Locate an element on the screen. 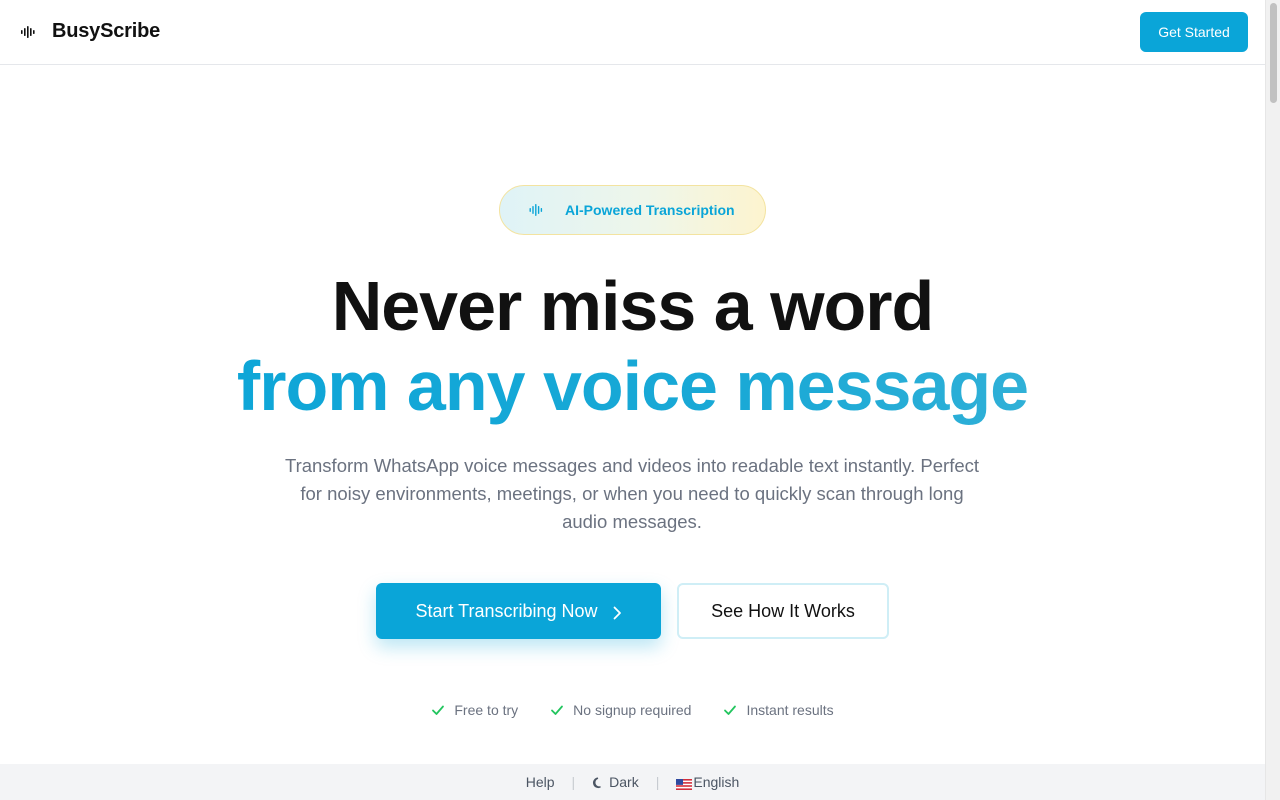 The height and width of the screenshot is (800, 1280). language-selector: English is located at coordinates (707, 782).